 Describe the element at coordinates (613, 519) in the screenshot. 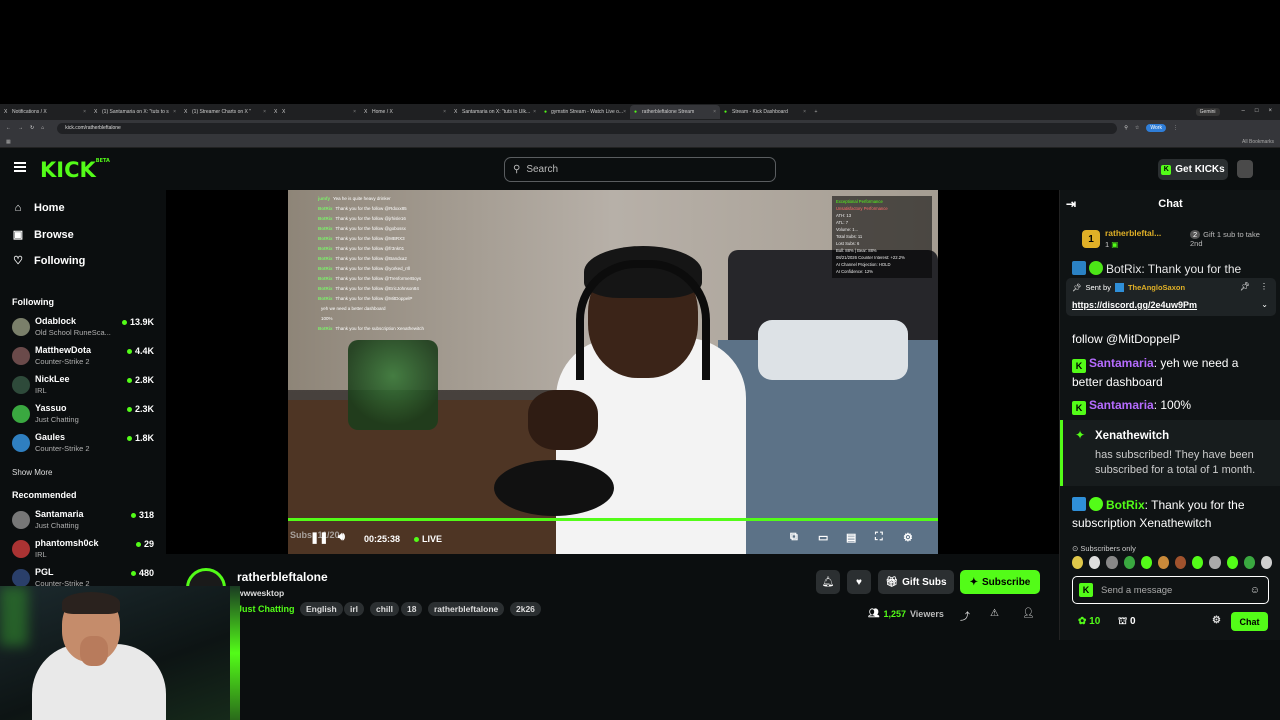

I see `progress-bar` at that location.